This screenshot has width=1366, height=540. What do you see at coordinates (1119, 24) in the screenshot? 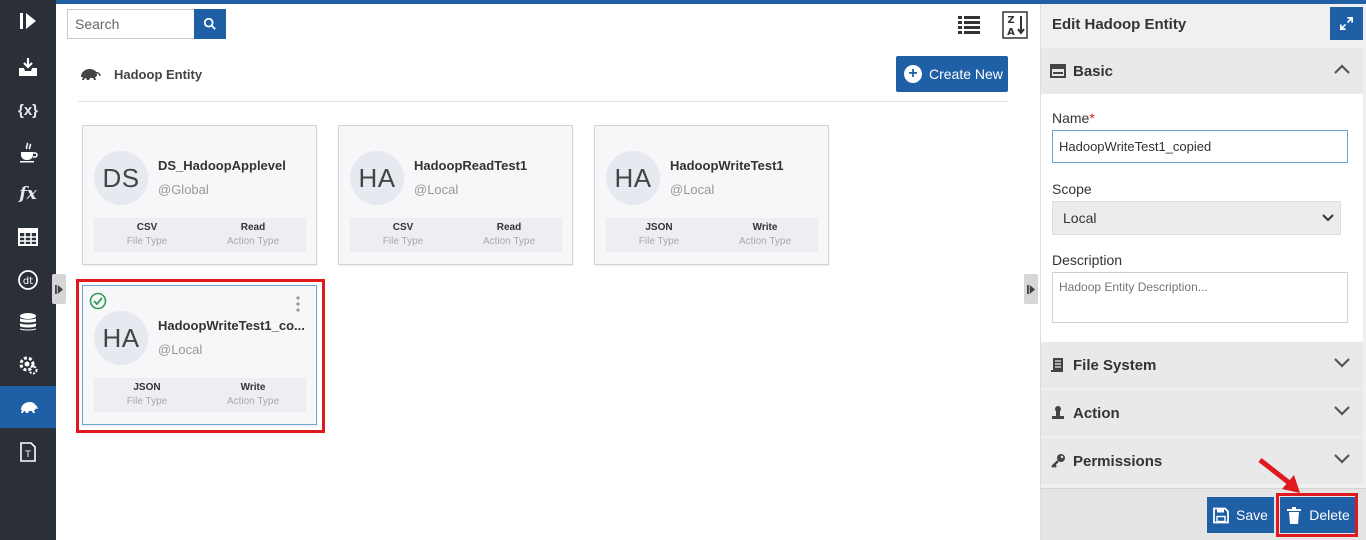
I see `panel-title: Edit Hadoop Entity` at bounding box center [1119, 24].